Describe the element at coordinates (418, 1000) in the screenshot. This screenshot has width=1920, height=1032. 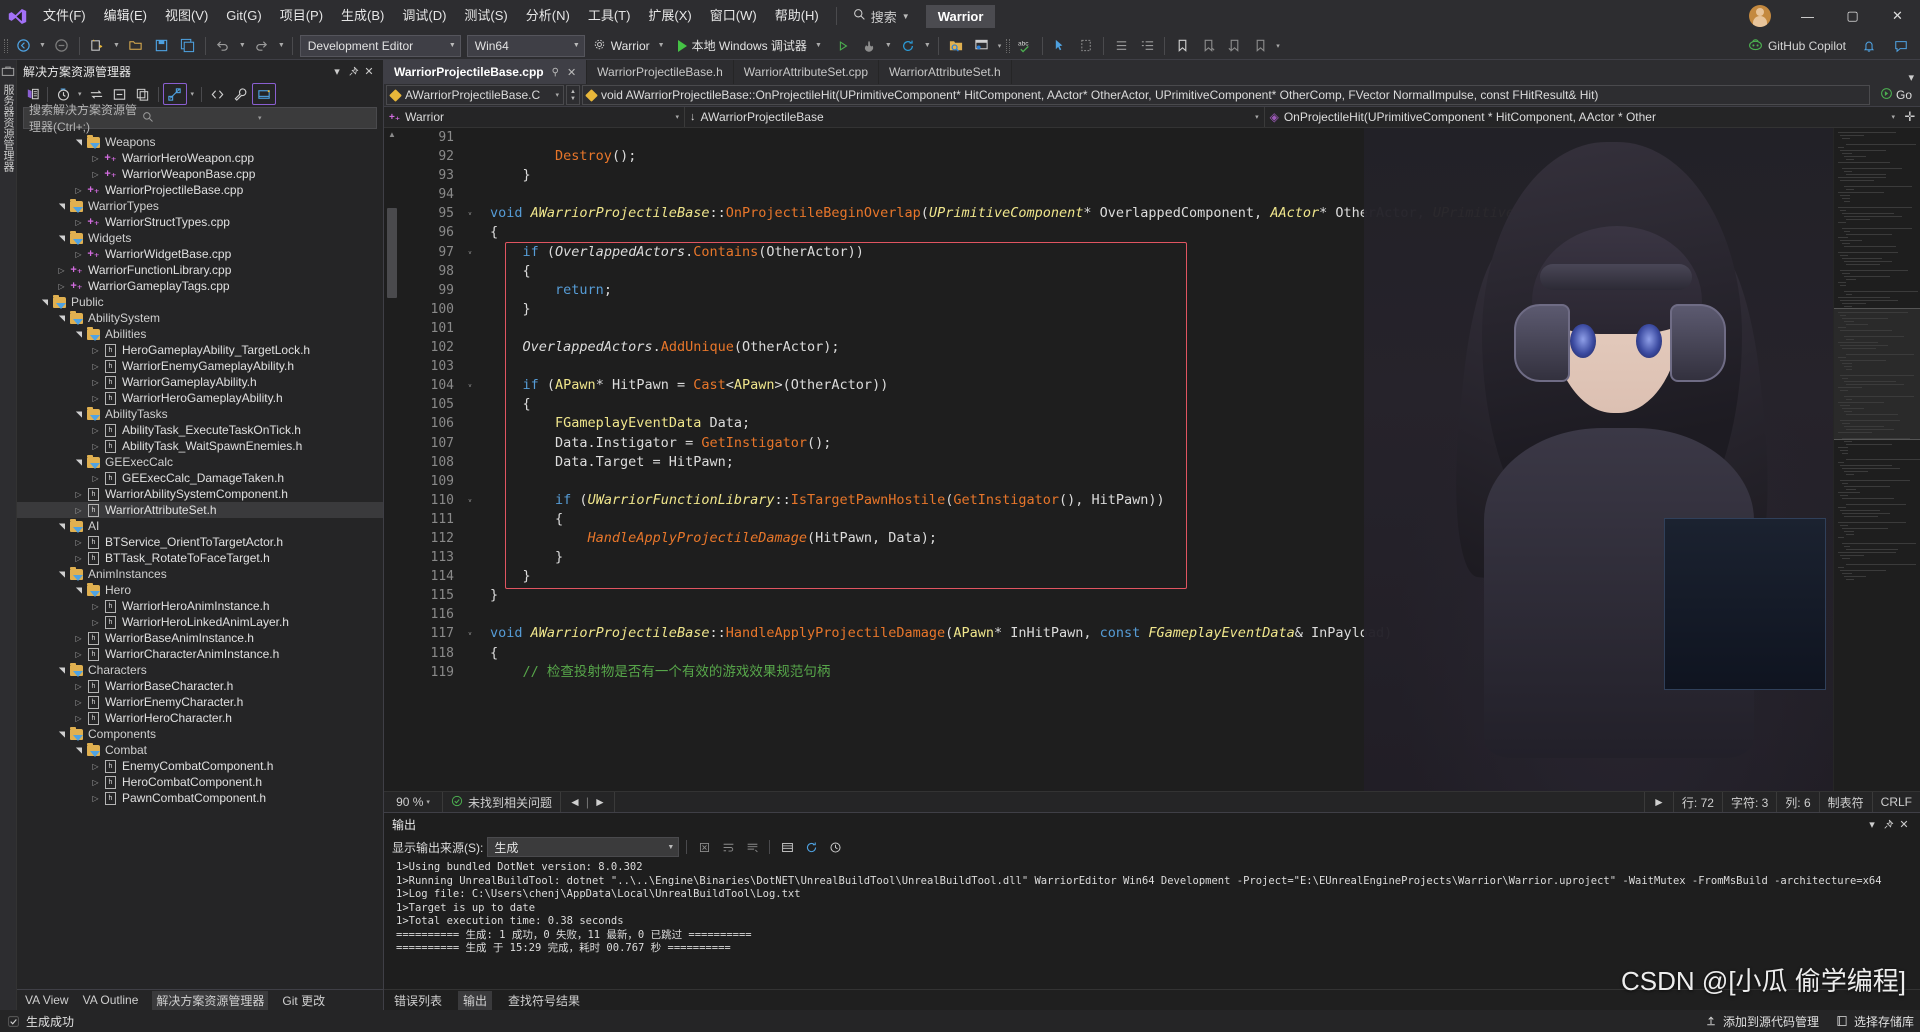
I see `tab-error-list: 错误列表` at that location.